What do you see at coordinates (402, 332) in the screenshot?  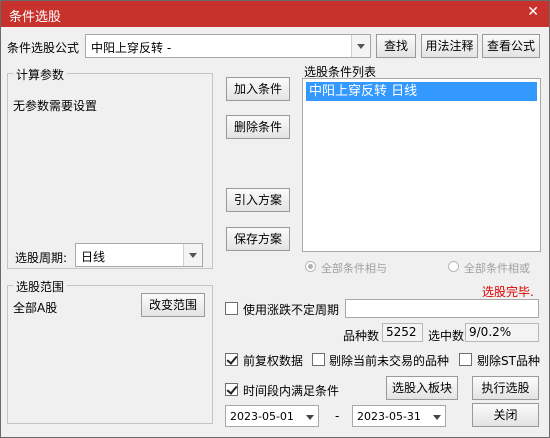 I see `count-value: 5252` at bounding box center [402, 332].